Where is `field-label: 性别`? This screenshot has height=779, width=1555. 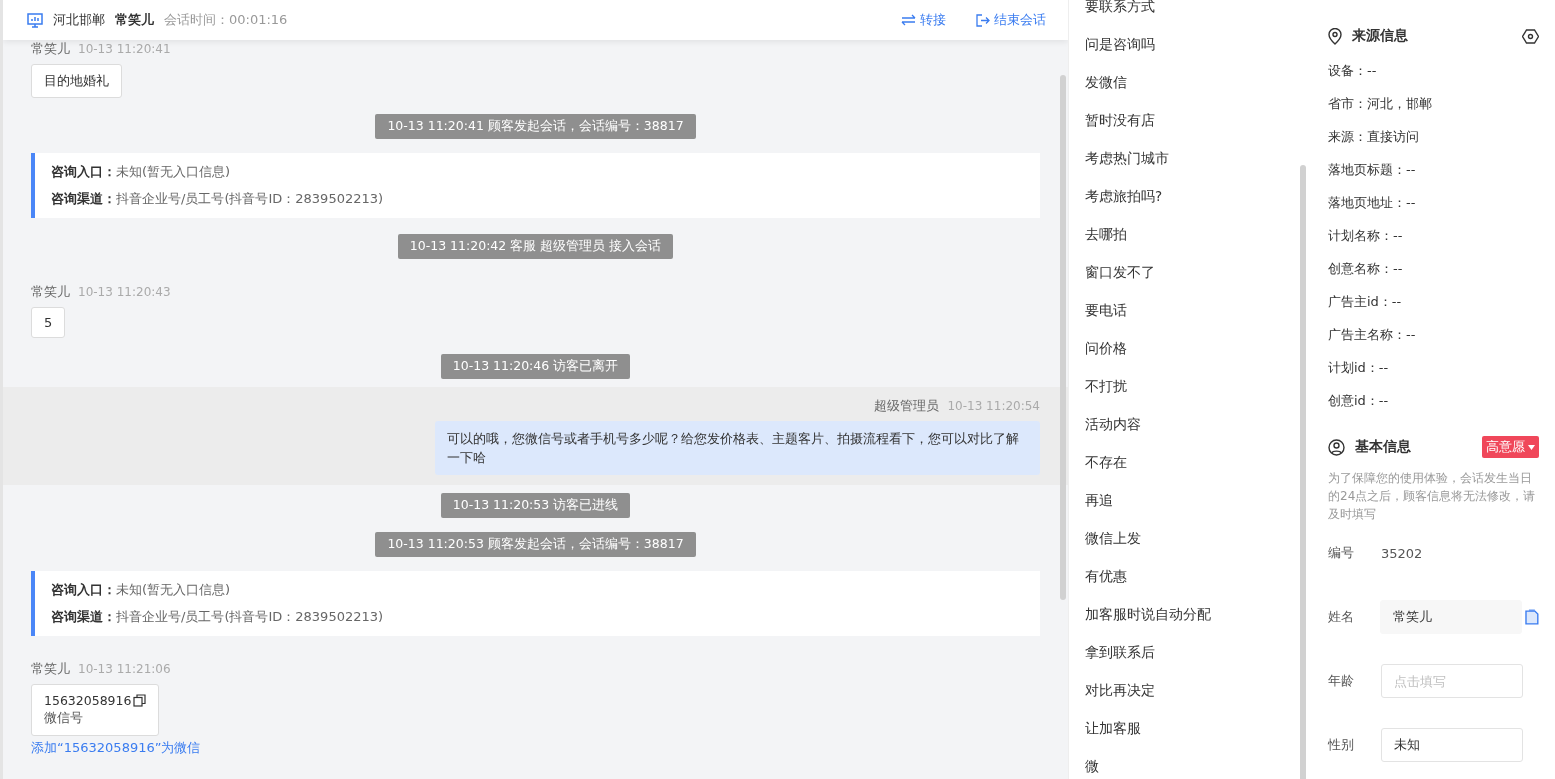
field-label: 性别 is located at coordinates (1341, 745).